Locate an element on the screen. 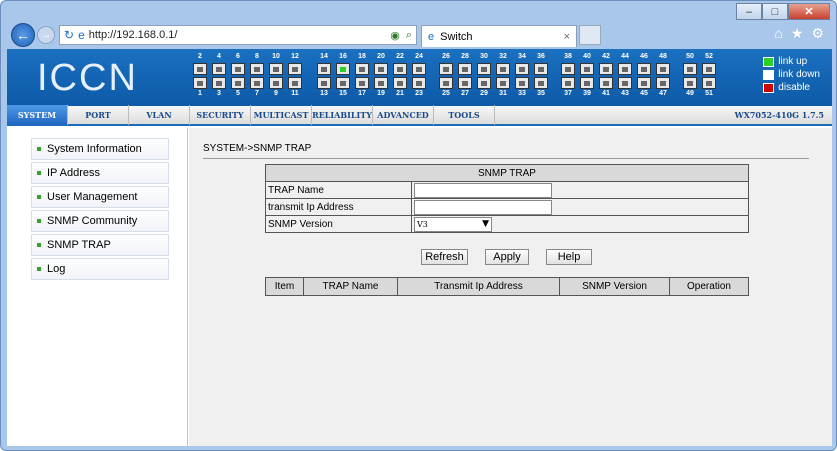  minimize-button: – is located at coordinates (749, 11).